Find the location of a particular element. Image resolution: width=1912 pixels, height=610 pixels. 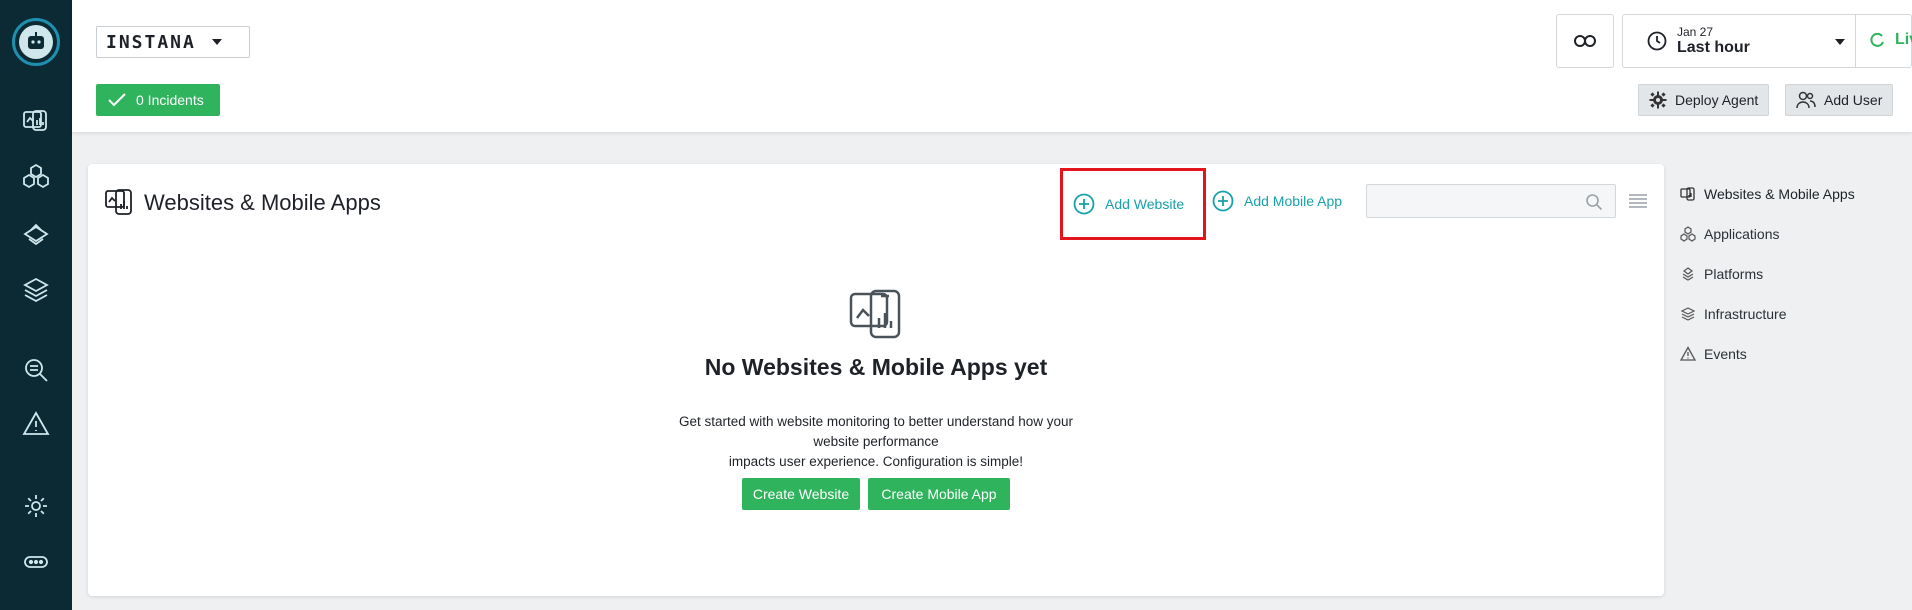

nav-events-icon is located at coordinates (36, 424).